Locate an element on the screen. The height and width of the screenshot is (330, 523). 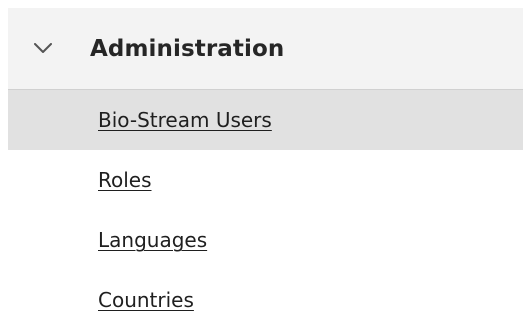
section-title: Administration is located at coordinates (187, 48).